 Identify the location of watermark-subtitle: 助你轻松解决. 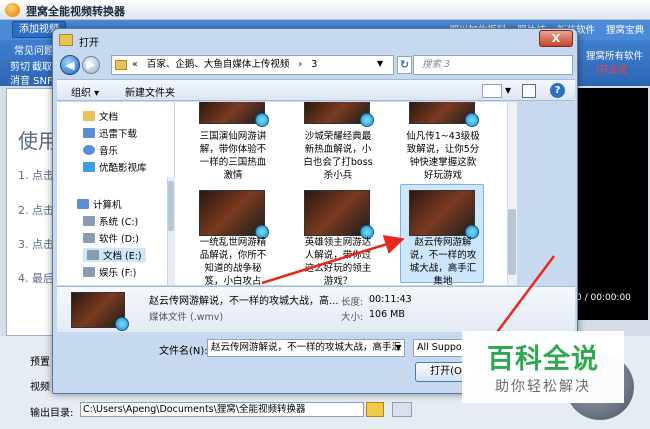
(543, 387).